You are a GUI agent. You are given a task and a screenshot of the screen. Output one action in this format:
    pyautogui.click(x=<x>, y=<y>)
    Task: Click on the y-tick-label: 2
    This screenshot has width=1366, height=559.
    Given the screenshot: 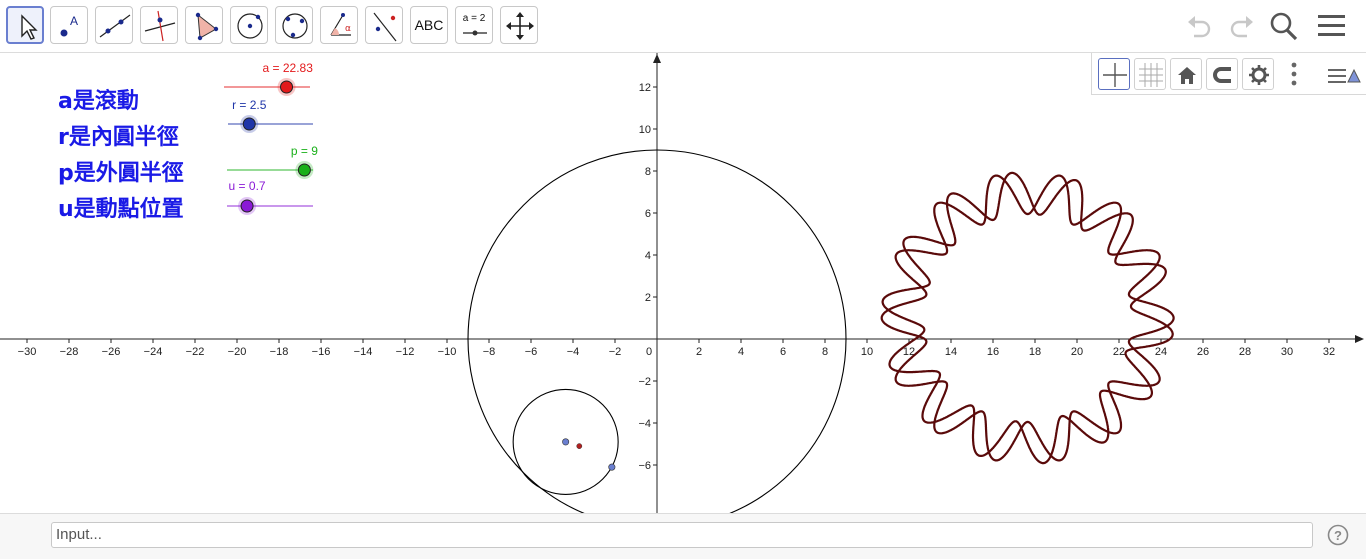 What is the action you would take?
    pyautogui.click(x=648, y=298)
    